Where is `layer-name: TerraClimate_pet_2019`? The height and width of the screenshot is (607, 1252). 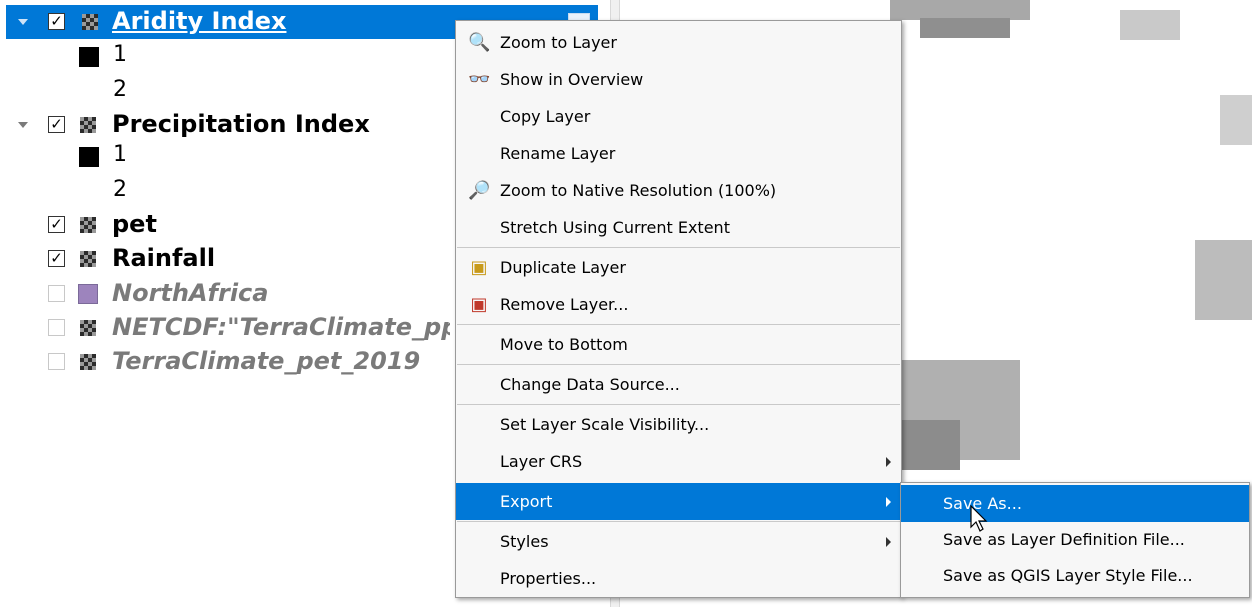
layer-name: TerraClimate_pet_2019 is located at coordinates (266, 361).